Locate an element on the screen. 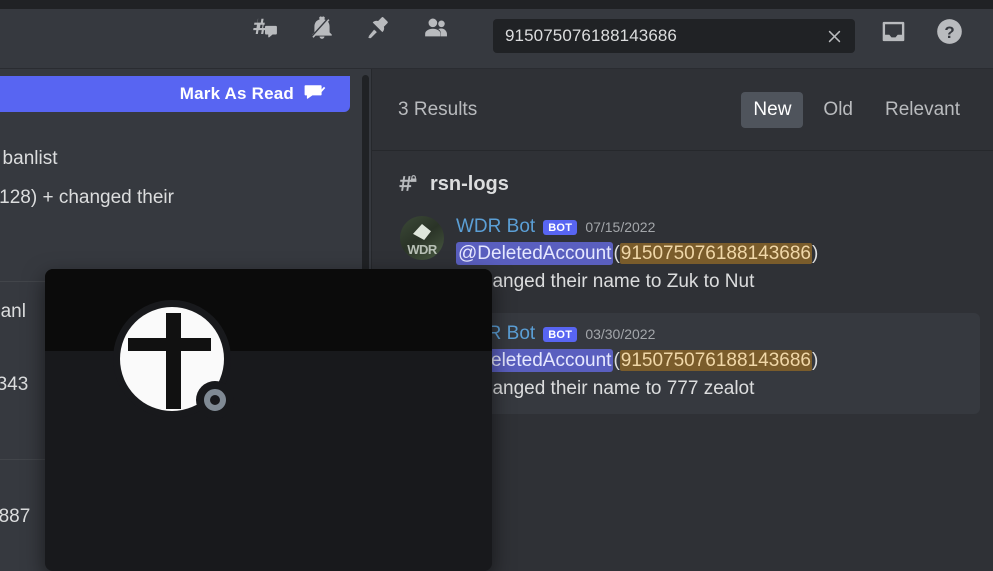 The width and height of the screenshot is (993, 571). cross-horizontal-bar is located at coordinates (169, 344).